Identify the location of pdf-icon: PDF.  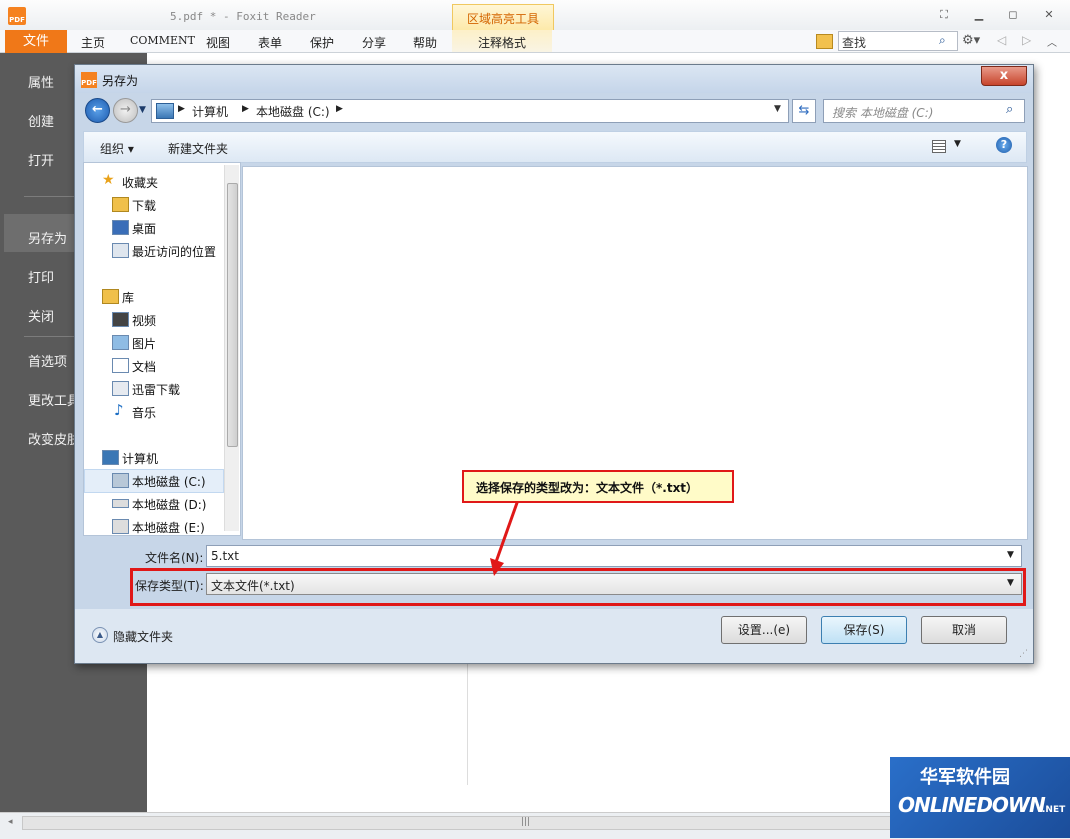
(89, 80).